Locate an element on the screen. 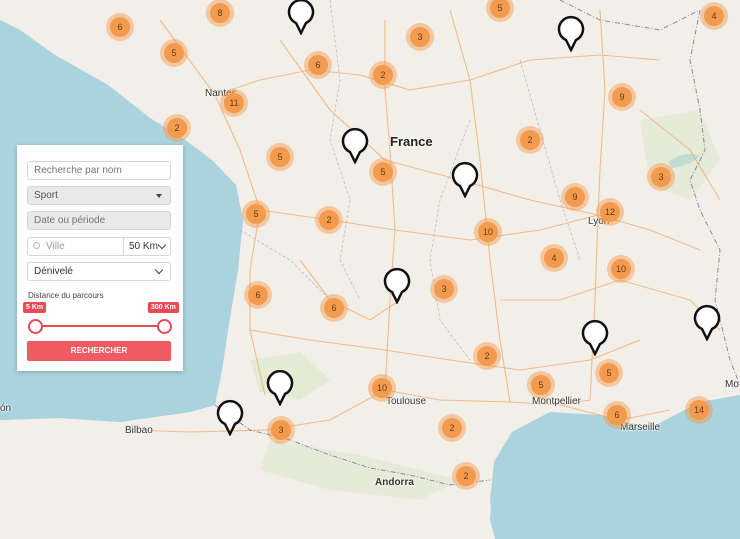 The height and width of the screenshot is (539, 740). caret-down-icon is located at coordinates (159, 196).